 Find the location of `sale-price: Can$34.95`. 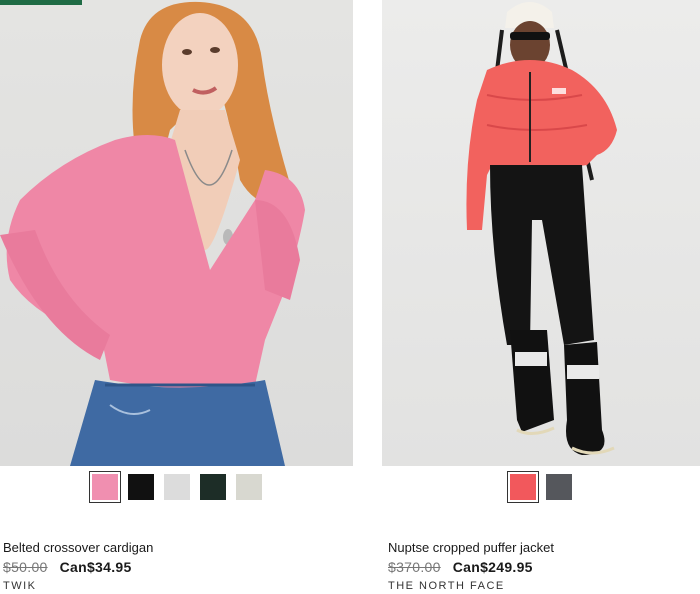

sale-price: Can$34.95 is located at coordinates (95, 567).